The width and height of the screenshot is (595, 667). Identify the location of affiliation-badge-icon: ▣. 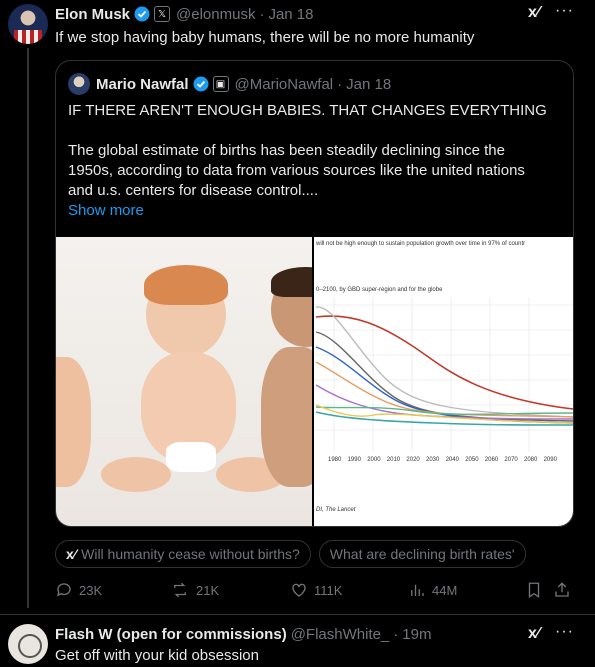
(220, 84).